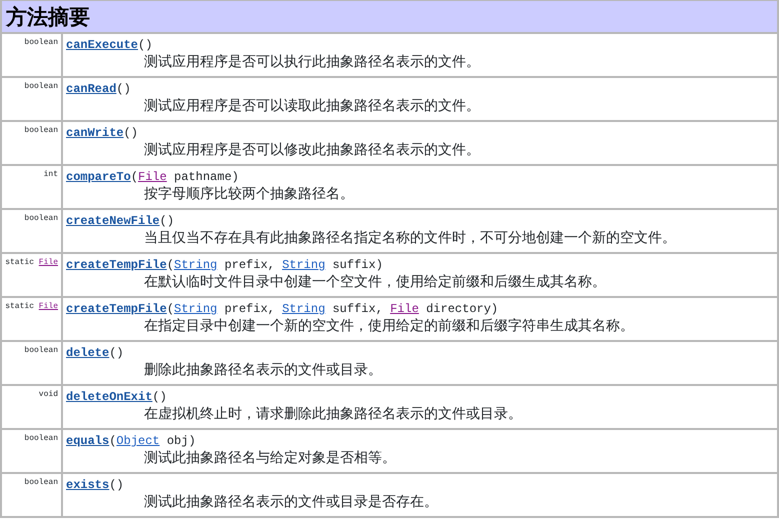  What do you see at coordinates (109, 397) in the screenshot?
I see `method-link: deleteOnExit` at bounding box center [109, 397].